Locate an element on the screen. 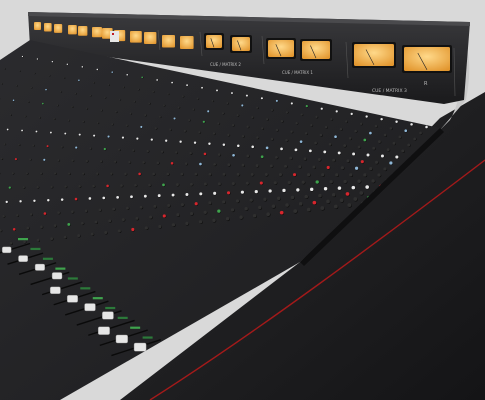 Image resolution: width=485 pixels, height=400 pixels. led-meter-strip is located at coordinates (135, 327).